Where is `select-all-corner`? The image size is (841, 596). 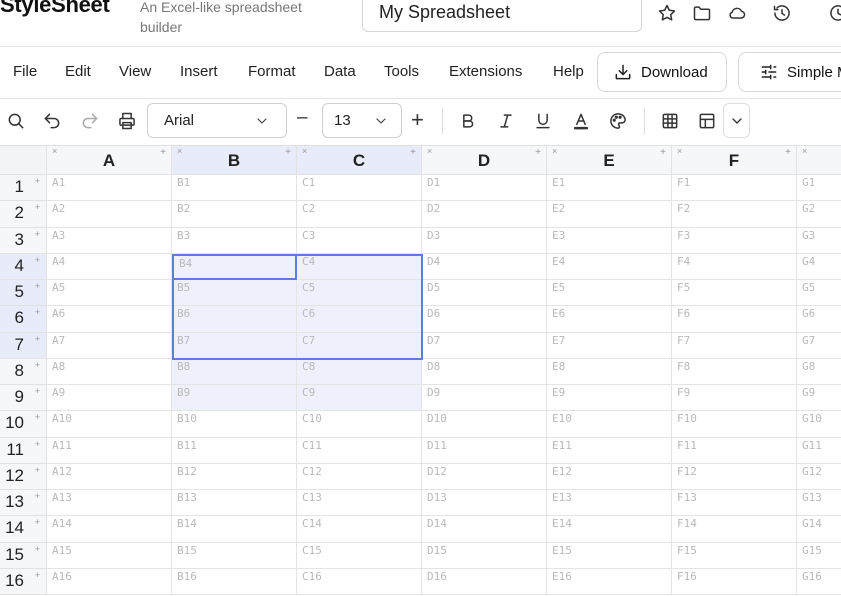 select-all-corner is located at coordinates (23, 160).